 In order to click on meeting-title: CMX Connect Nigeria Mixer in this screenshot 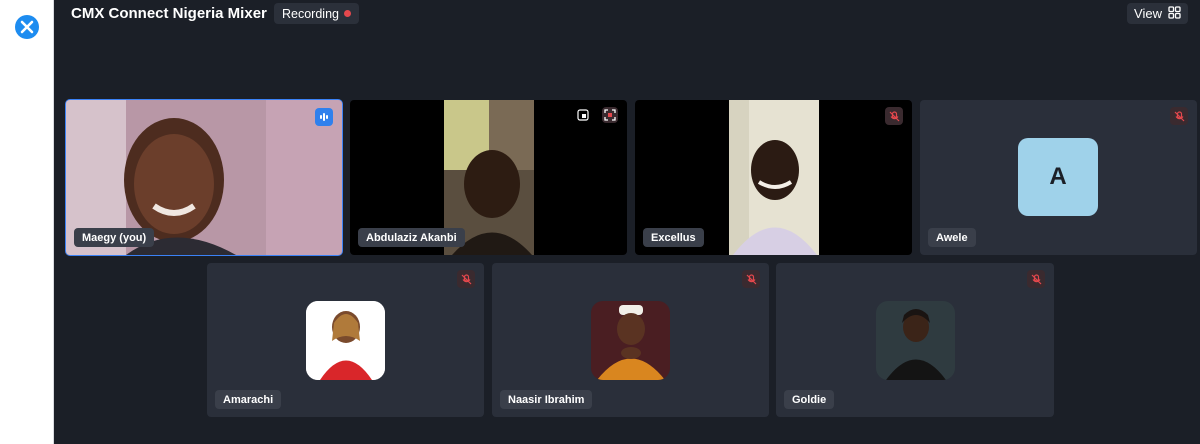, I will do `click(169, 13)`.